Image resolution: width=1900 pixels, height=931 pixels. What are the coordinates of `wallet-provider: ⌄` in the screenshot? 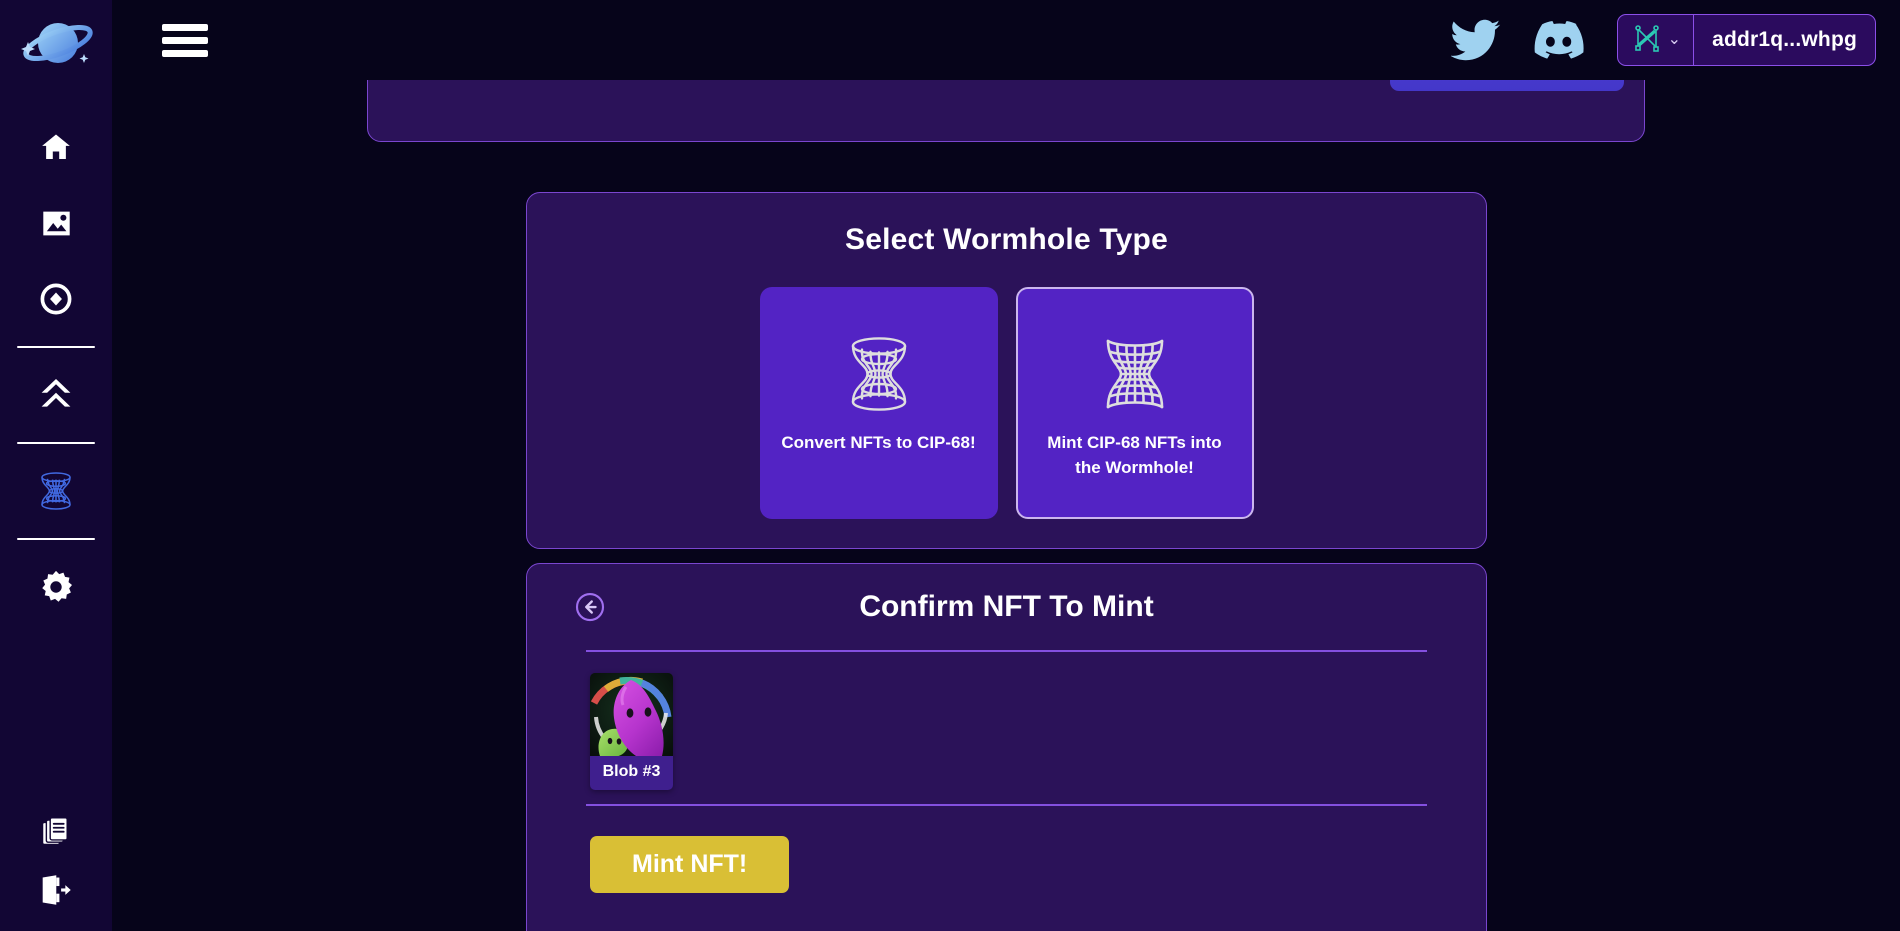 It's located at (1656, 40).